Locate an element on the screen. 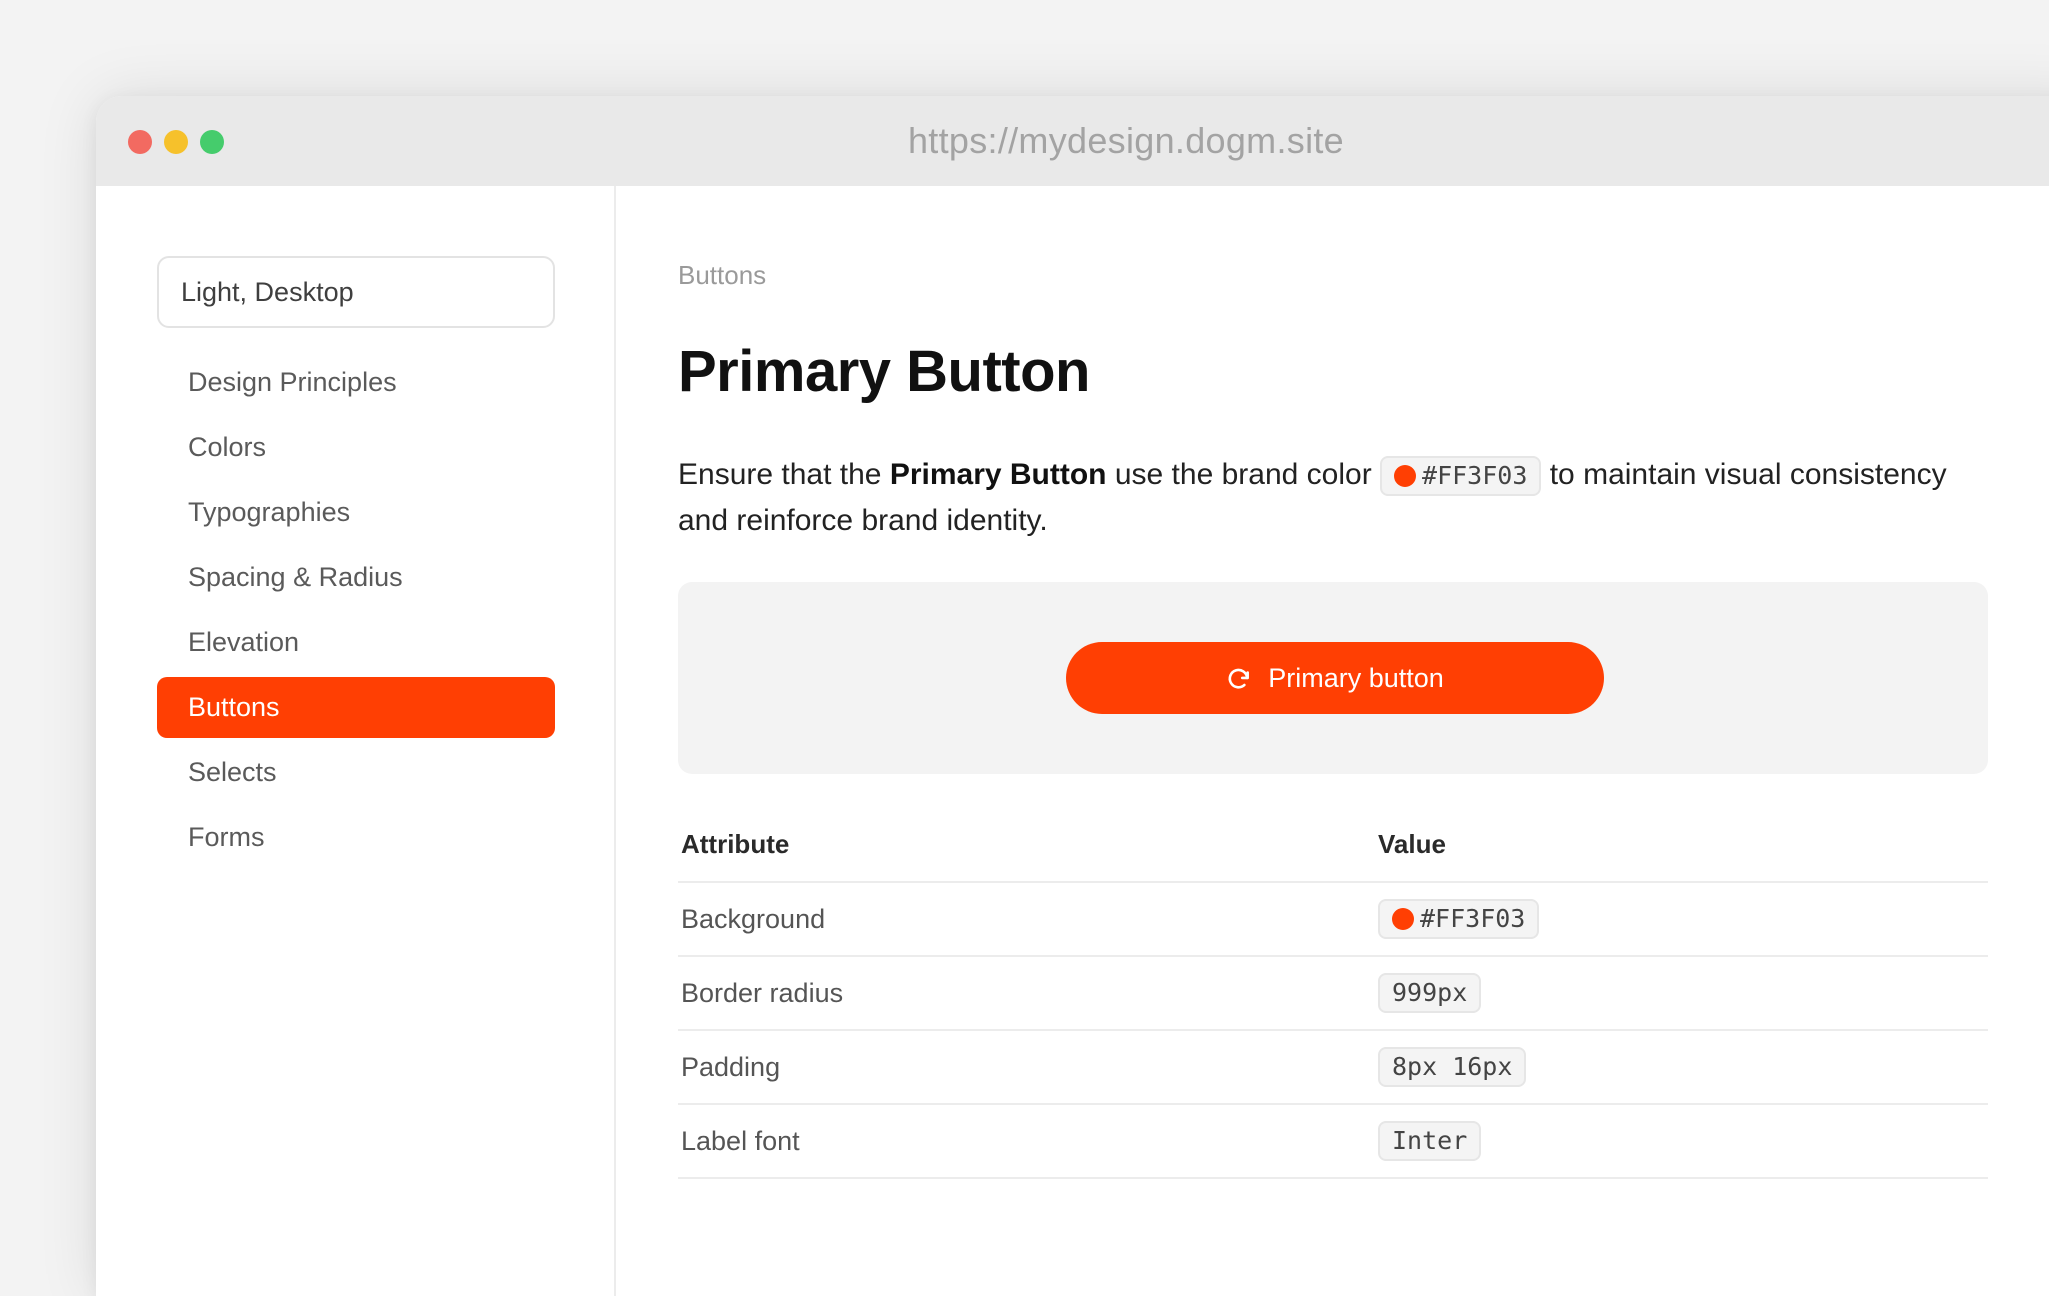 This screenshot has width=2049, height=1296. value-text: #FF3F03 is located at coordinates (1473, 918).